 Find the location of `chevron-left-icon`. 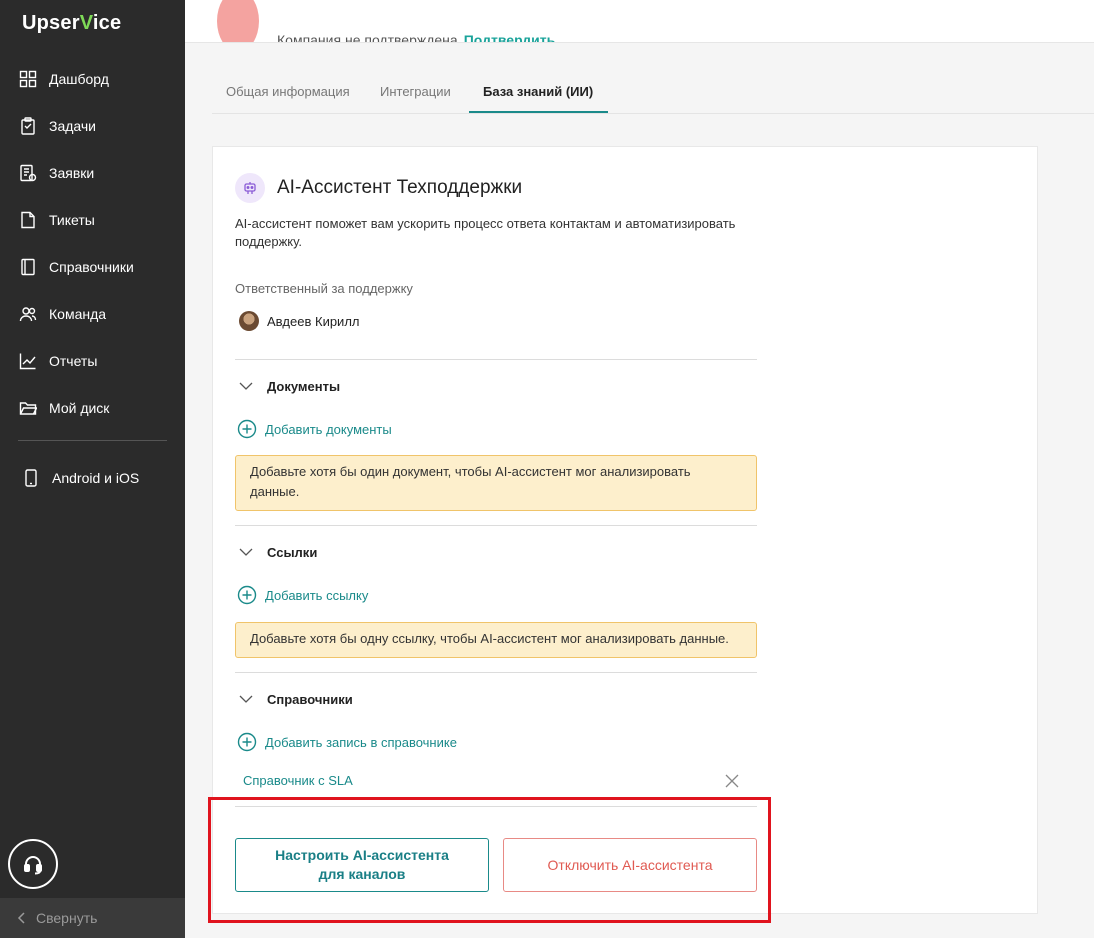

chevron-left-icon is located at coordinates (21, 918).